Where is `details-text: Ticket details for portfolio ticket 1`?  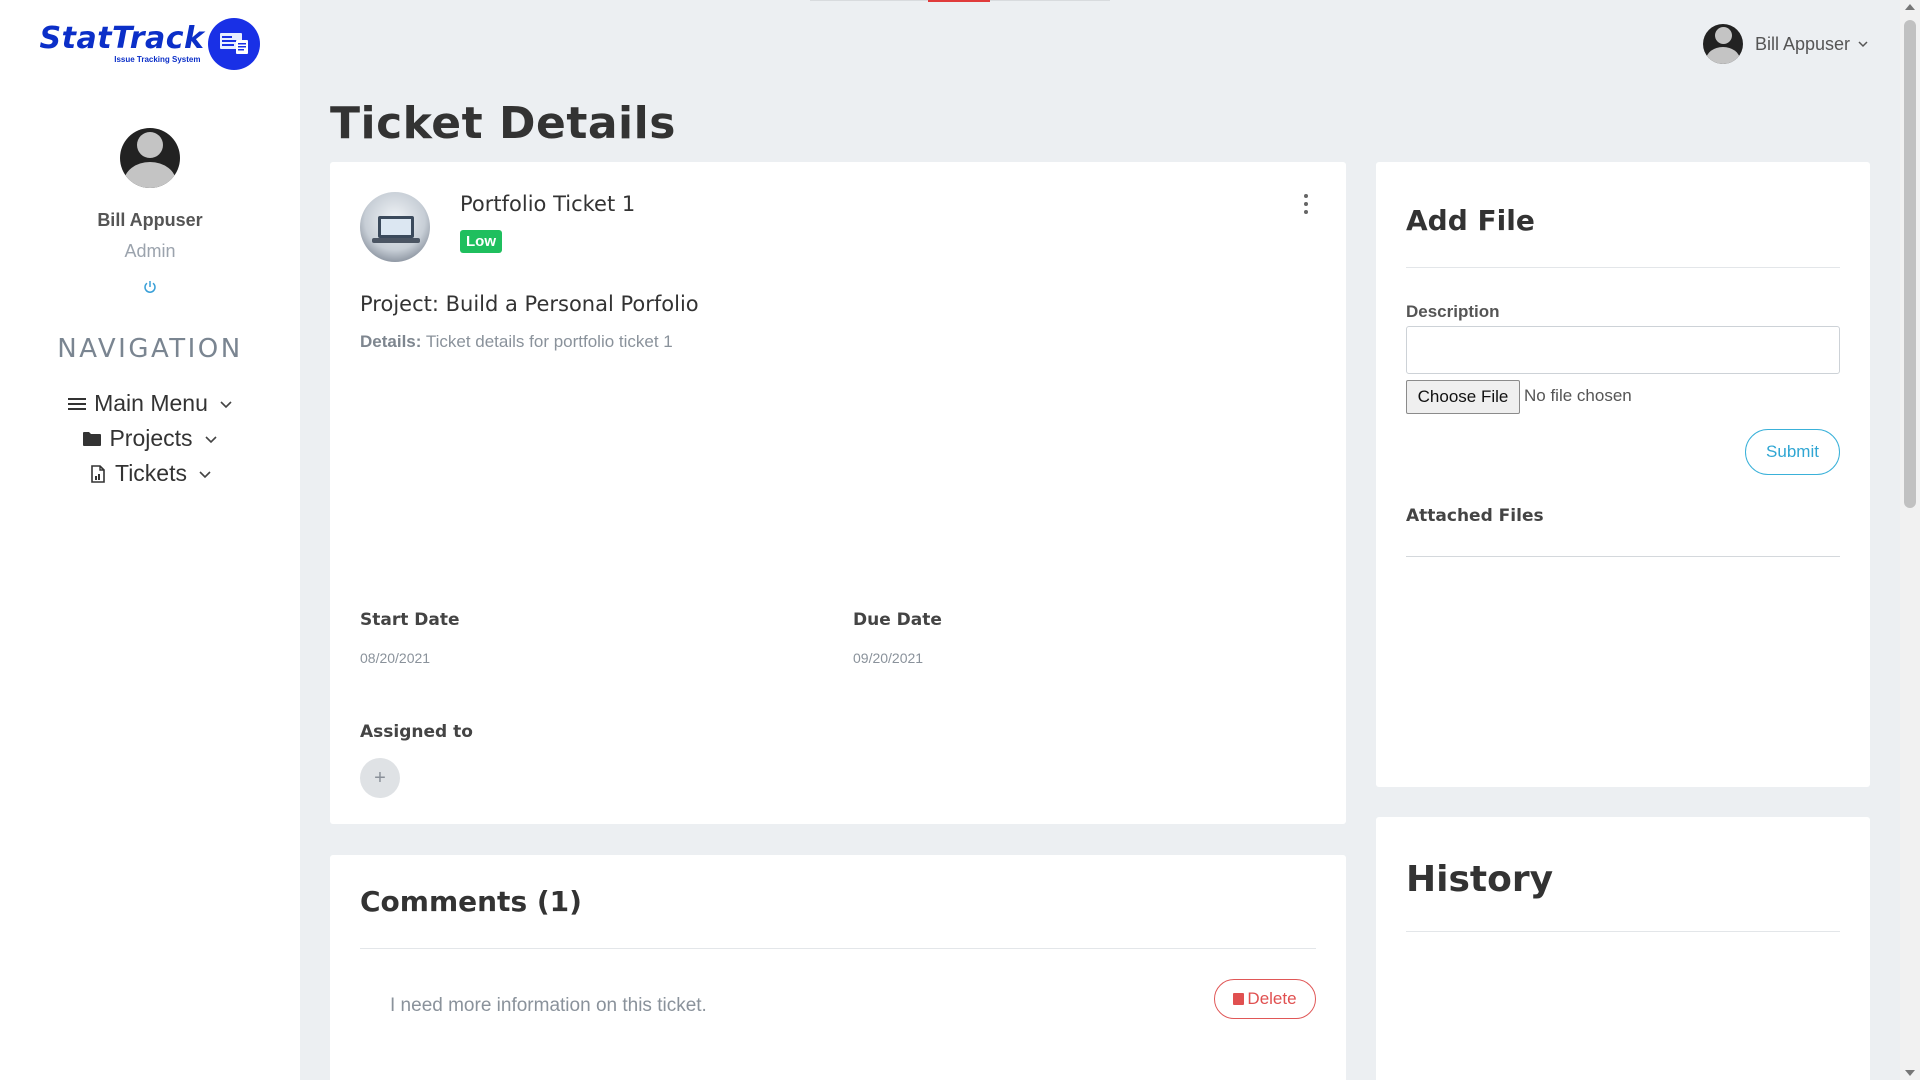 details-text: Ticket details for portfolio ticket 1 is located at coordinates (549, 341).